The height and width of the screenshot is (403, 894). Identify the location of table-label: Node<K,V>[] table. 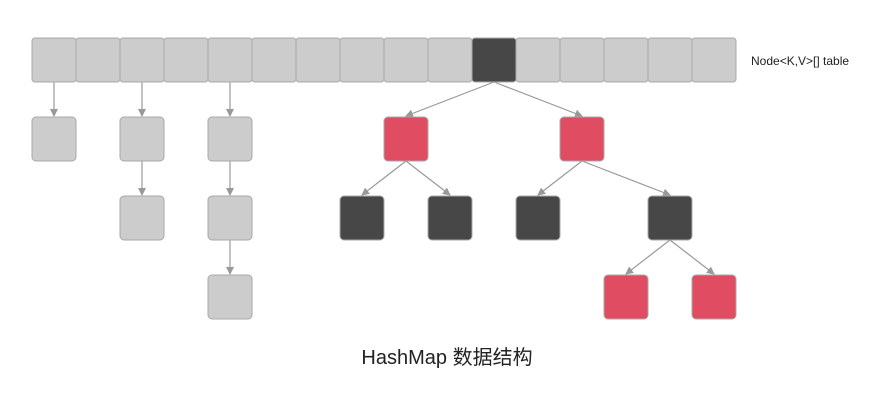
(800, 61).